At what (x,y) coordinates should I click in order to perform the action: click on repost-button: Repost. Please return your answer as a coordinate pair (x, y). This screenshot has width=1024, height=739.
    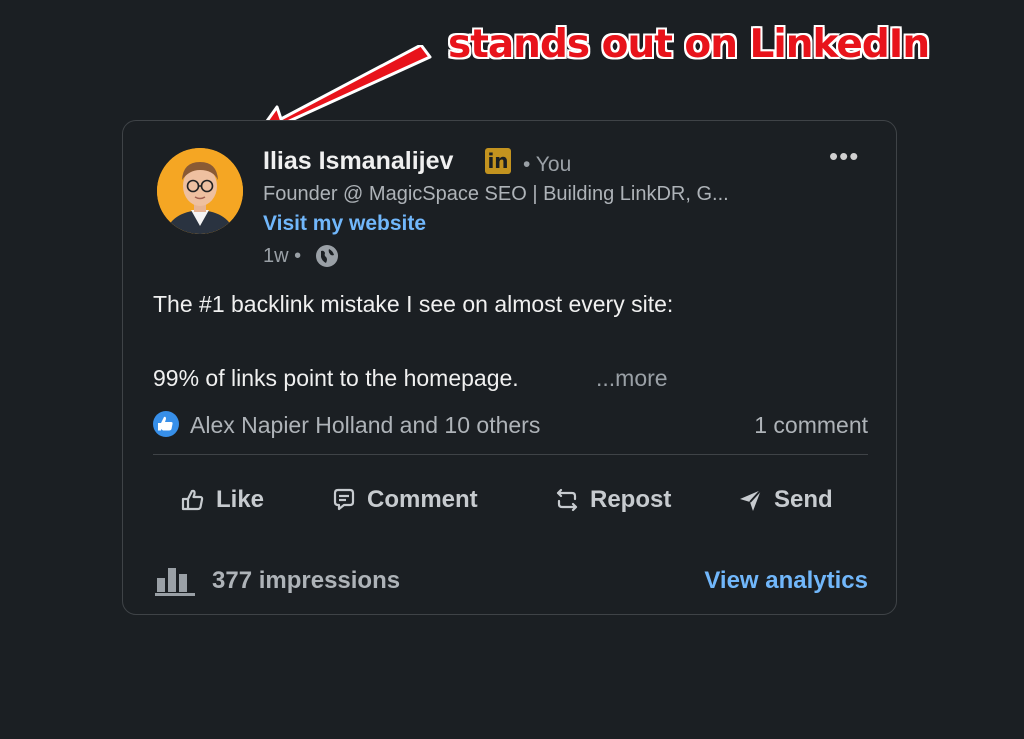
    Looking at the image, I should click on (612, 500).